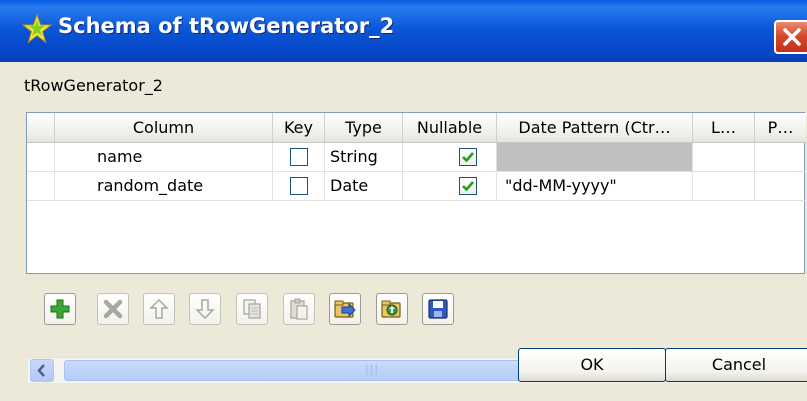  I want to click on scroll-grip: |||, so click(372, 368).